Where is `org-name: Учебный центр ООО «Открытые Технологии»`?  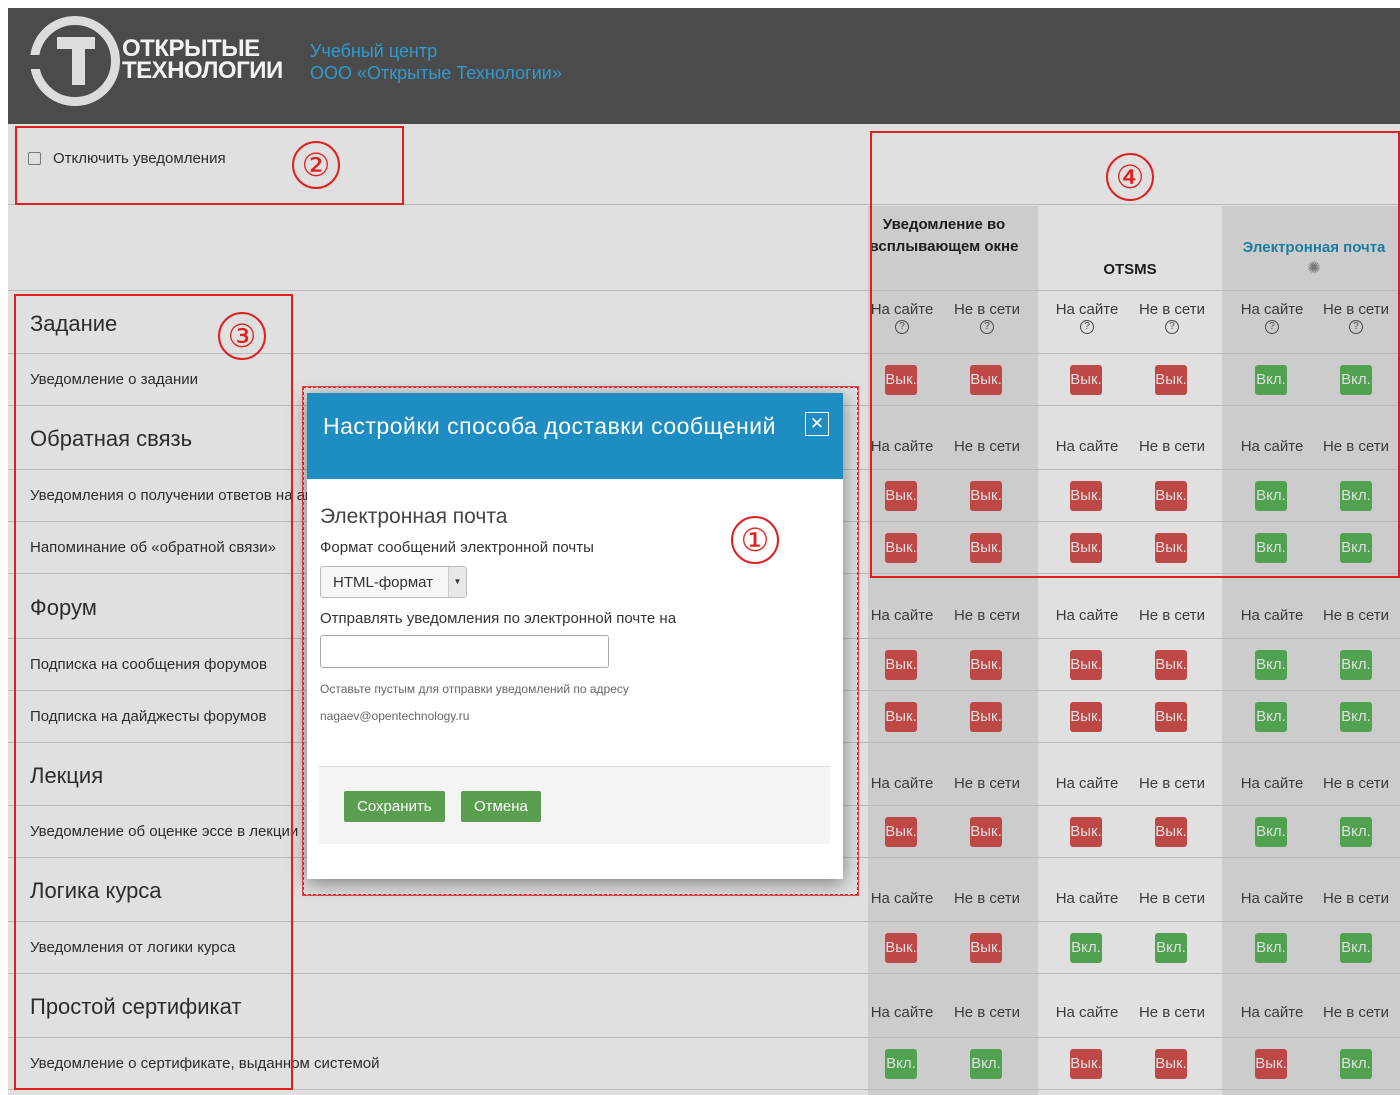 org-name: Учебный центр ООО «Открытые Технологии» is located at coordinates (436, 62).